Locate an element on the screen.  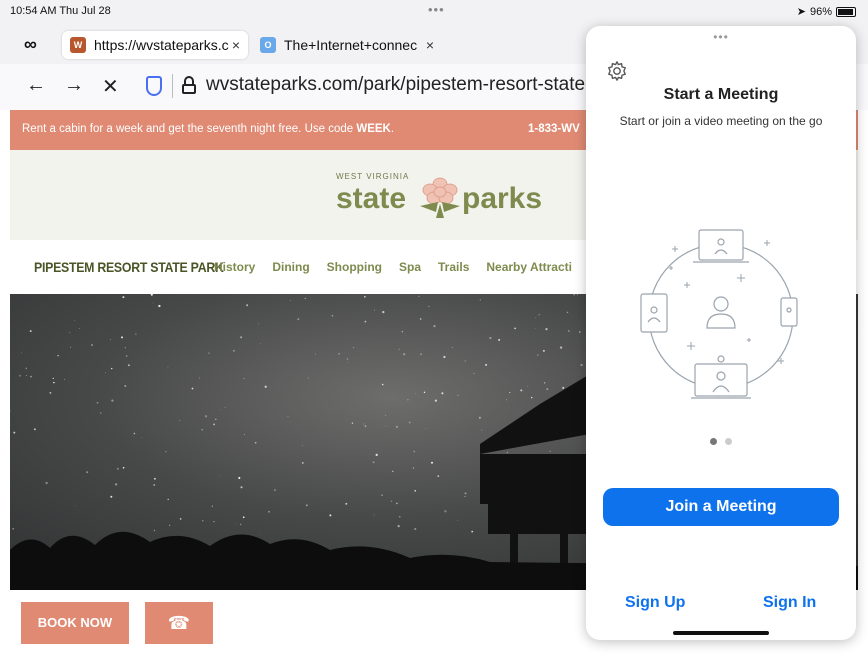
phone-icon: ☎ is located at coordinates (179, 623).